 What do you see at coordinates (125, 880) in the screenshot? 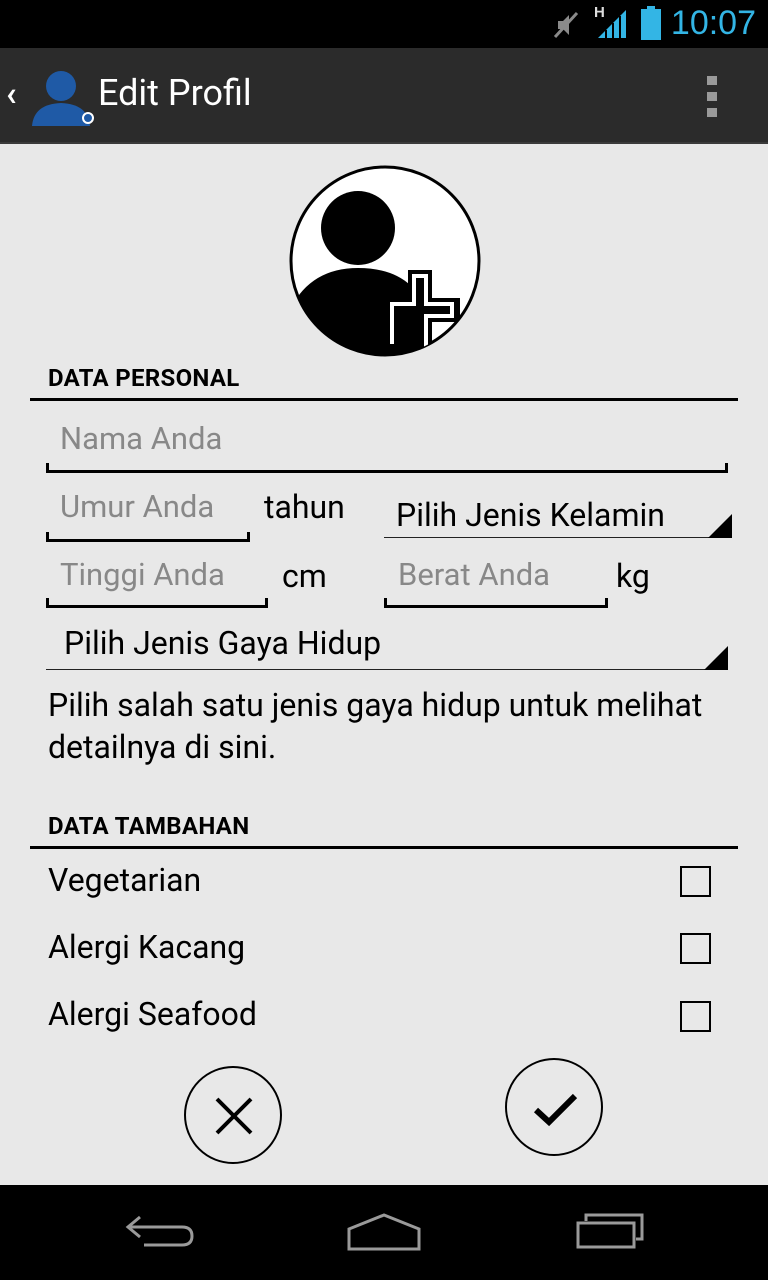
I see `option-label-vegetarian: Vegetarian` at bounding box center [125, 880].